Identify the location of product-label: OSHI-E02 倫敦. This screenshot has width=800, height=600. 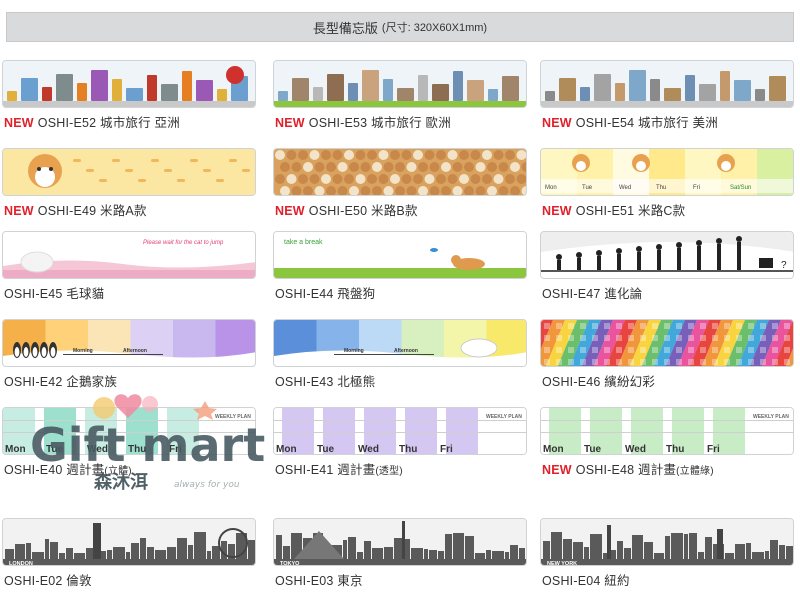
(48, 579).